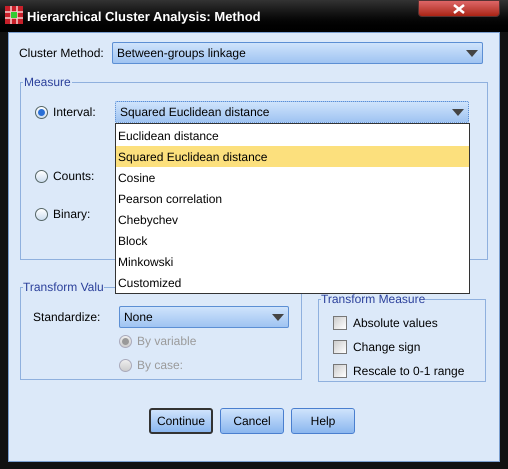 This screenshot has width=508, height=469. Describe the element at coordinates (408, 371) in the screenshot. I see `checkbox-label: Rescale to 0-1 range` at that location.